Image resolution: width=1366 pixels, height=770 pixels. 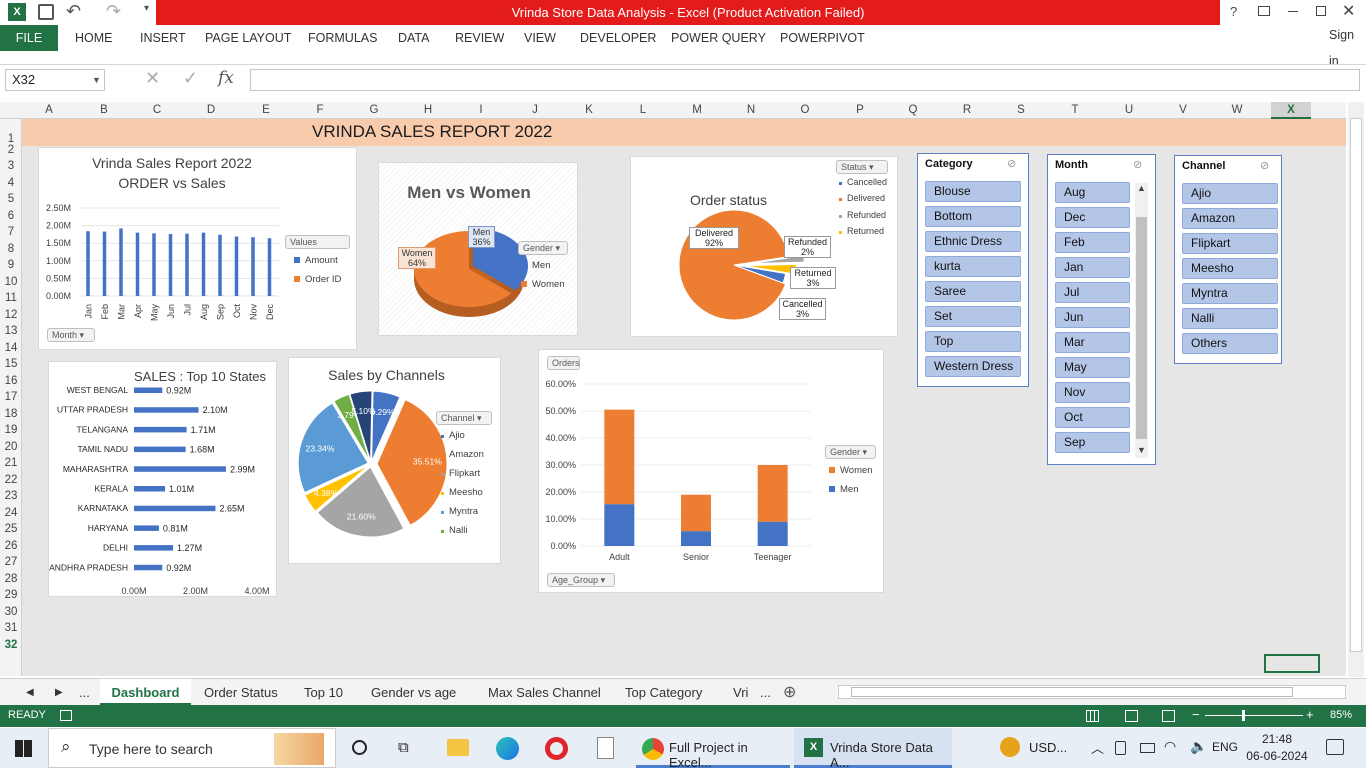 What do you see at coordinates (11, 595) in the screenshot?
I see `row-header-29: 29` at bounding box center [11, 595].